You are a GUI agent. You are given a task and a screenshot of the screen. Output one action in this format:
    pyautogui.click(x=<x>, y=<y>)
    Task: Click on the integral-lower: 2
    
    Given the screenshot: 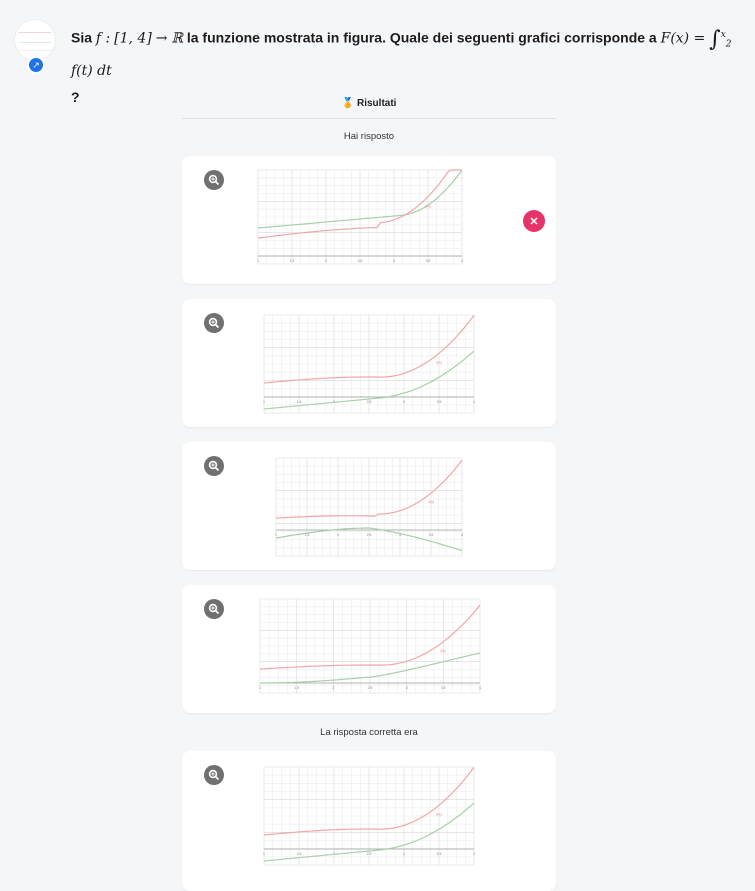 What is the action you would take?
    pyautogui.click(x=728, y=44)
    